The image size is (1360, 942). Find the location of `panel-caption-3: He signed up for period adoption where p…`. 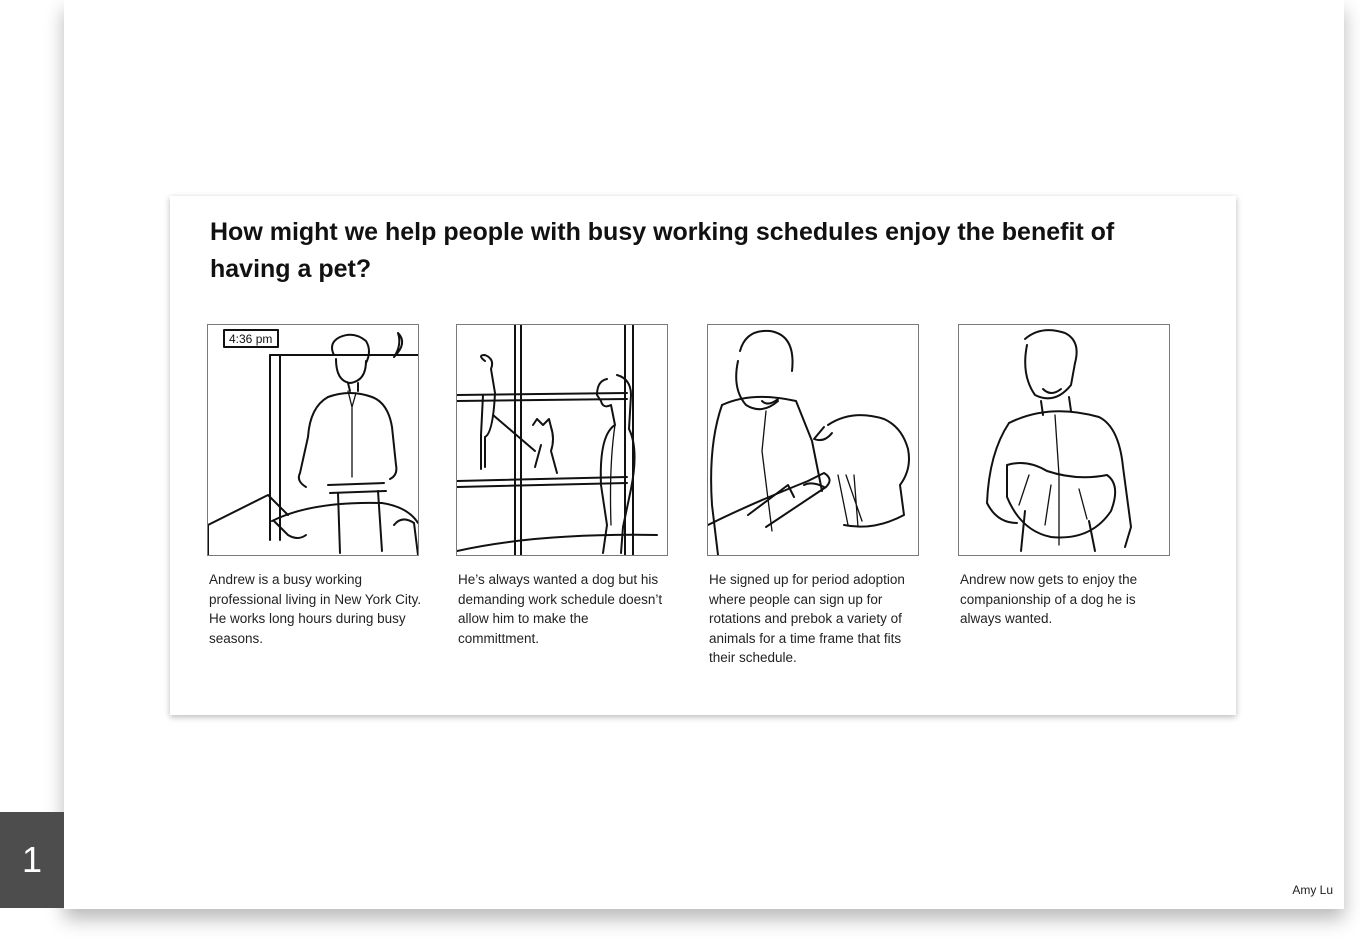

panel-caption-3: He signed up for period adoption where p… is located at coordinates (807, 619).